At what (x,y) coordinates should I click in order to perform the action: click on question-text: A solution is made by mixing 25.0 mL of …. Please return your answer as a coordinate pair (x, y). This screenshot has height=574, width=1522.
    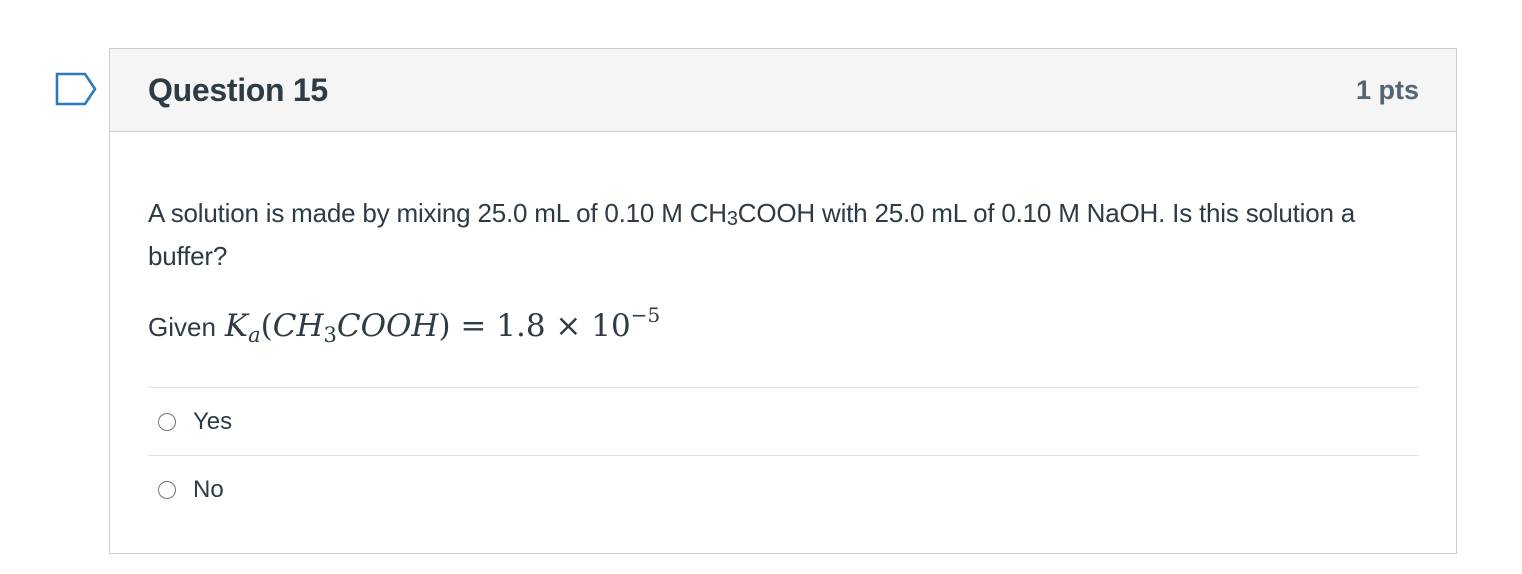
    Looking at the image, I should click on (783, 235).